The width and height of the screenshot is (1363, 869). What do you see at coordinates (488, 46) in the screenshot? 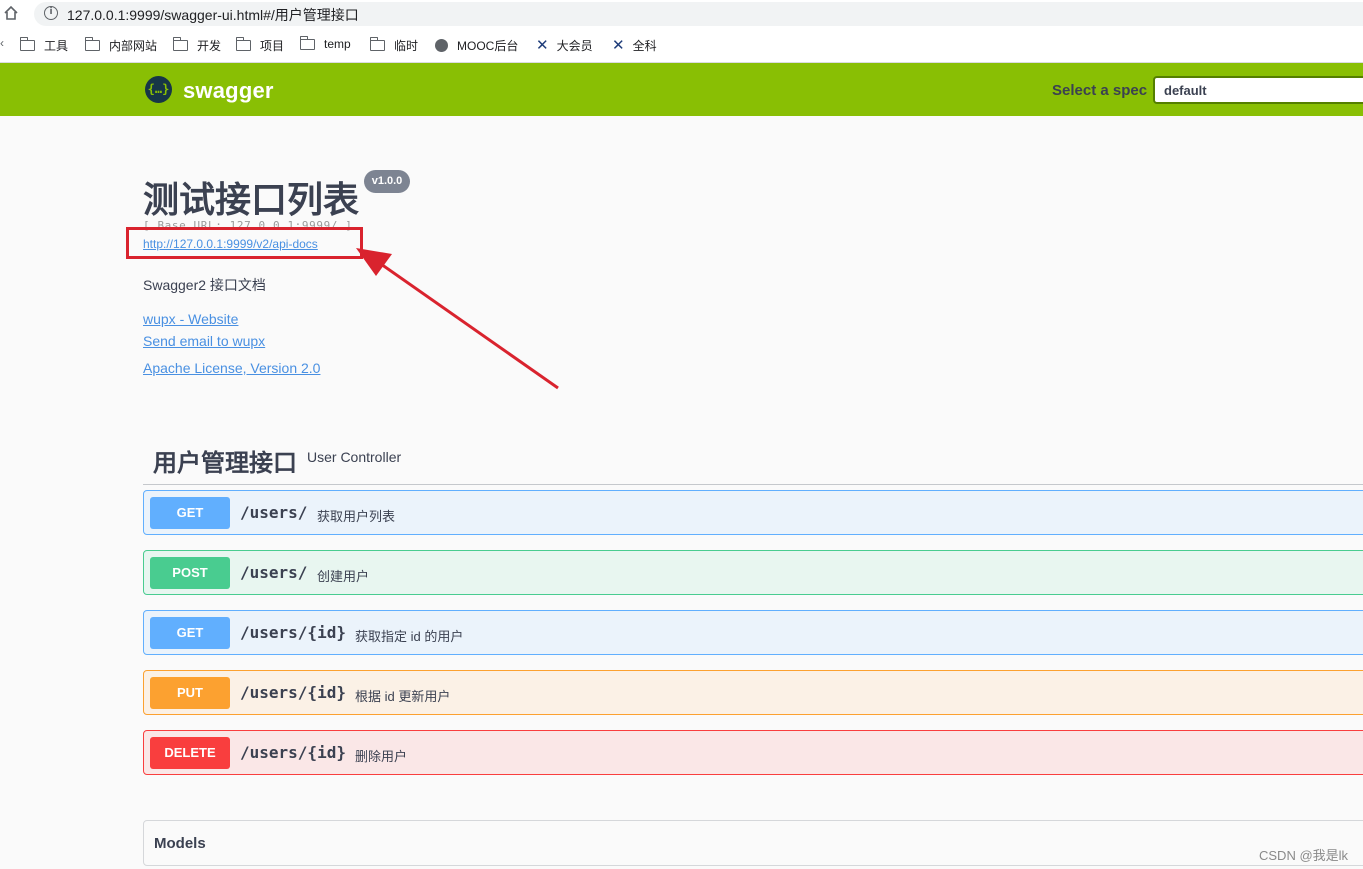
I see `bookmark-label: MOOC后台` at bounding box center [488, 46].